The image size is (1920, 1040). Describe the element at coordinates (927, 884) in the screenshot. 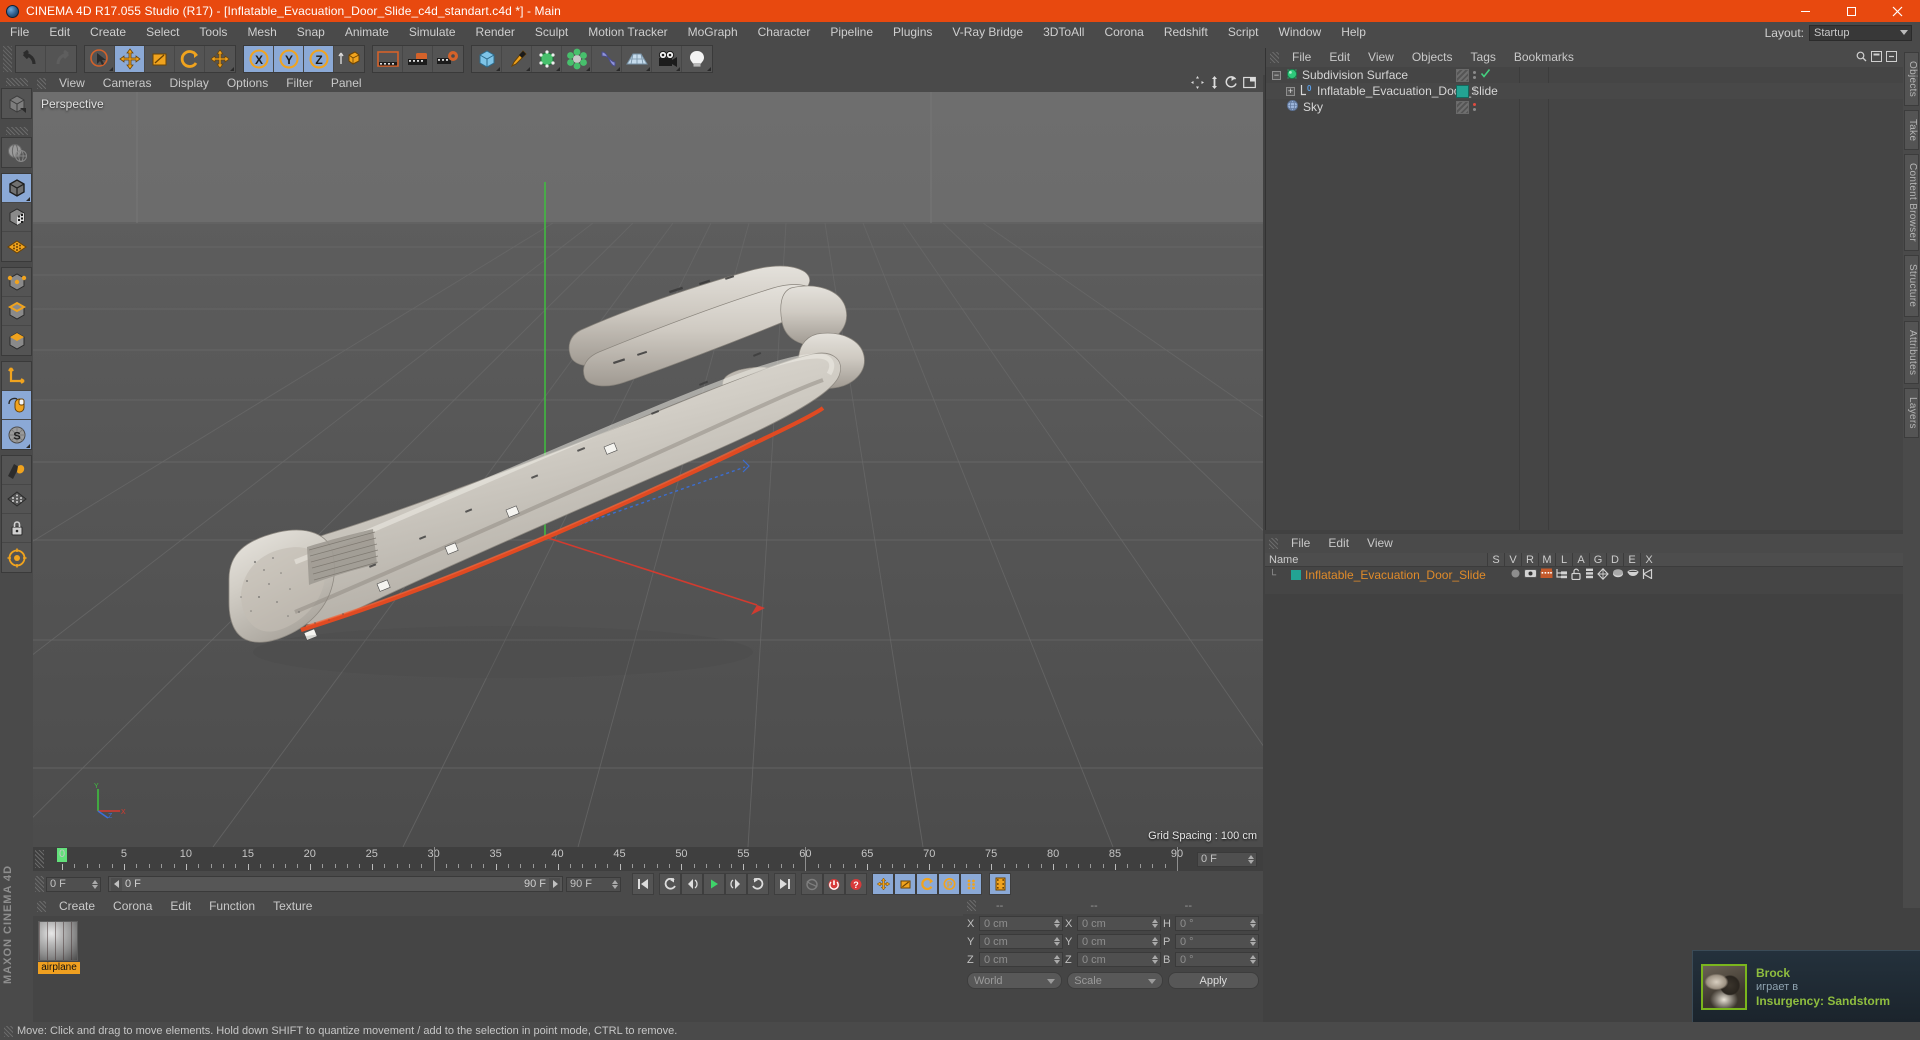

I see `rotation-key-icon` at that location.